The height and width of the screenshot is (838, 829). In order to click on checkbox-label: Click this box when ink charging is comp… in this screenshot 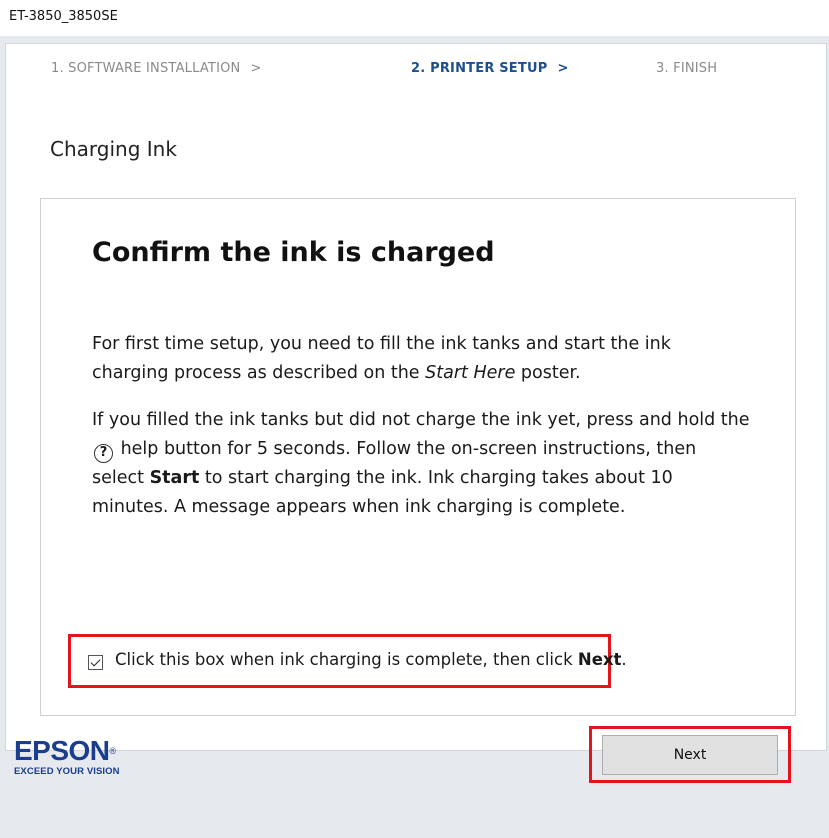, I will do `click(371, 659)`.